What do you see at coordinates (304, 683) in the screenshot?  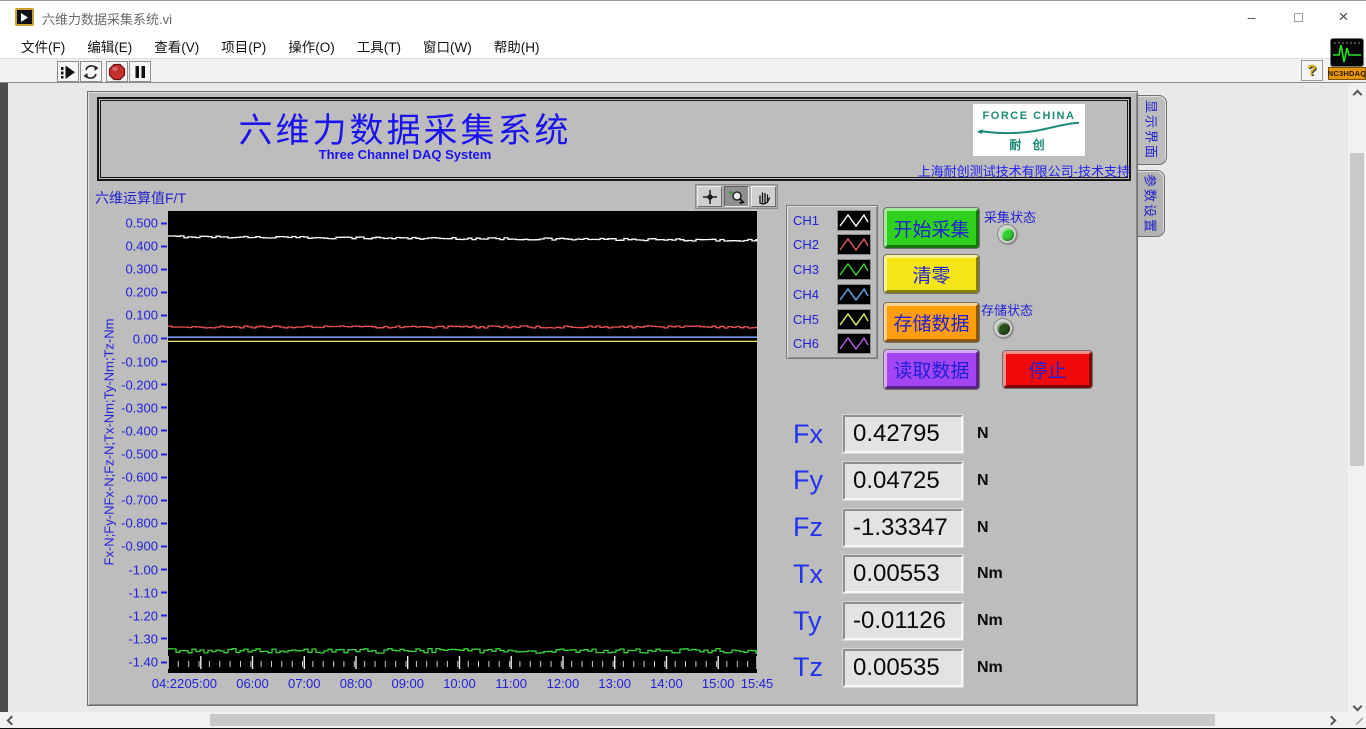 I see `x-tick: 07:00` at bounding box center [304, 683].